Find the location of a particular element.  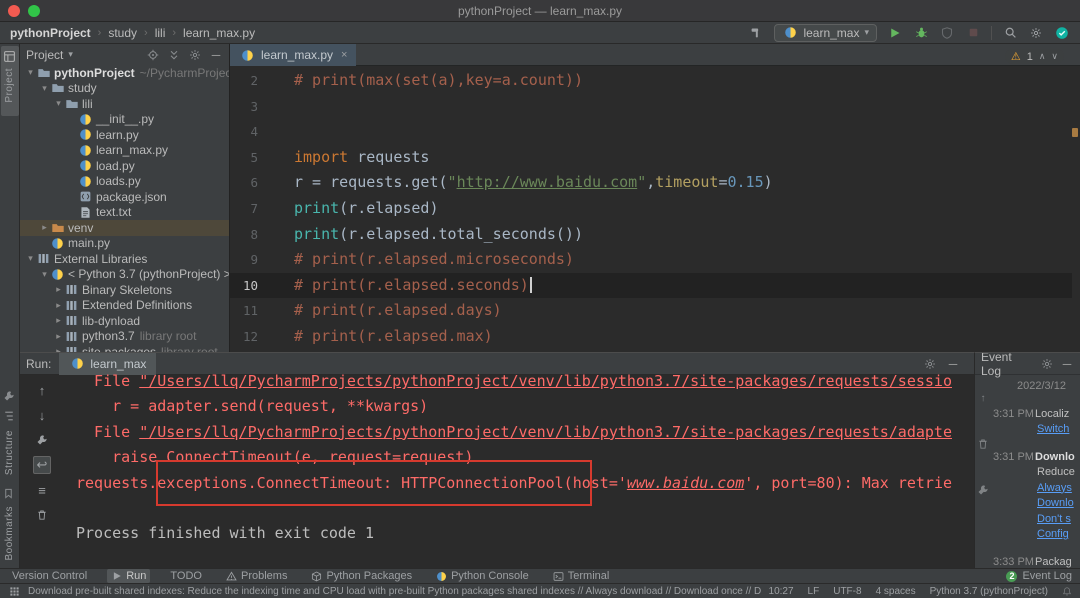

error-stripe-mark is located at coordinates (1075, 132).